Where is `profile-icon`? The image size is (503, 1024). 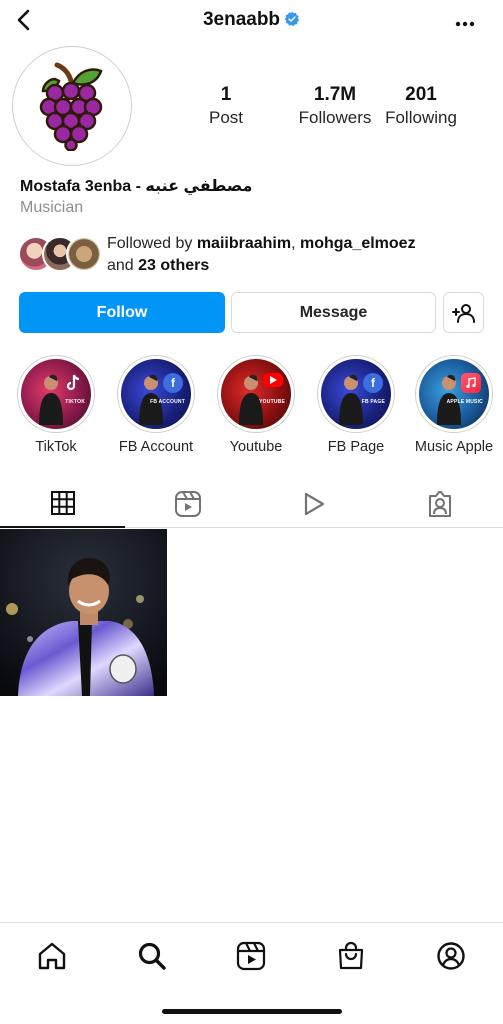 profile-icon is located at coordinates (451, 956).